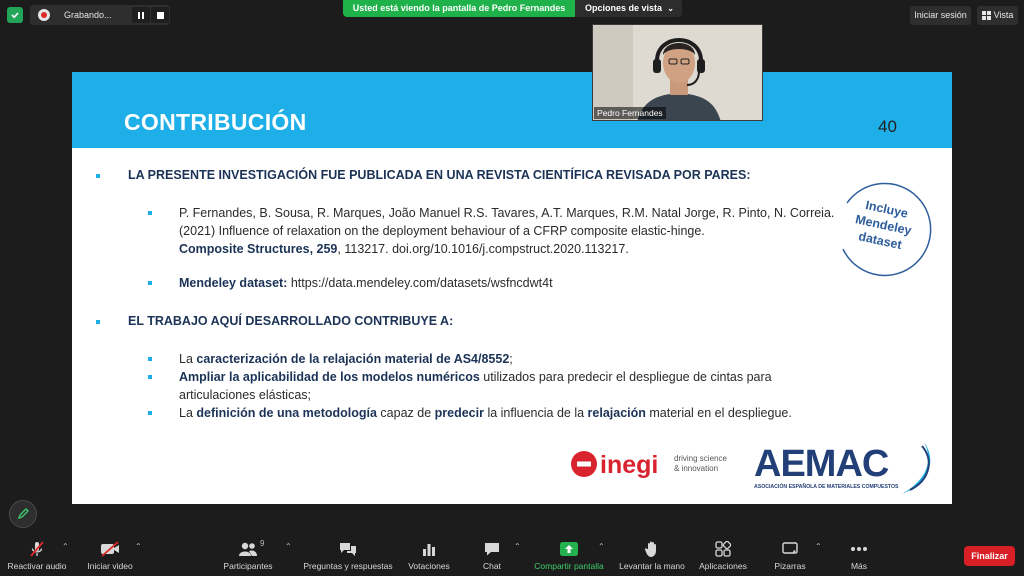 The image size is (1024, 576). Describe the element at coordinates (652, 549) in the screenshot. I see `raise-hand-icon` at that location.